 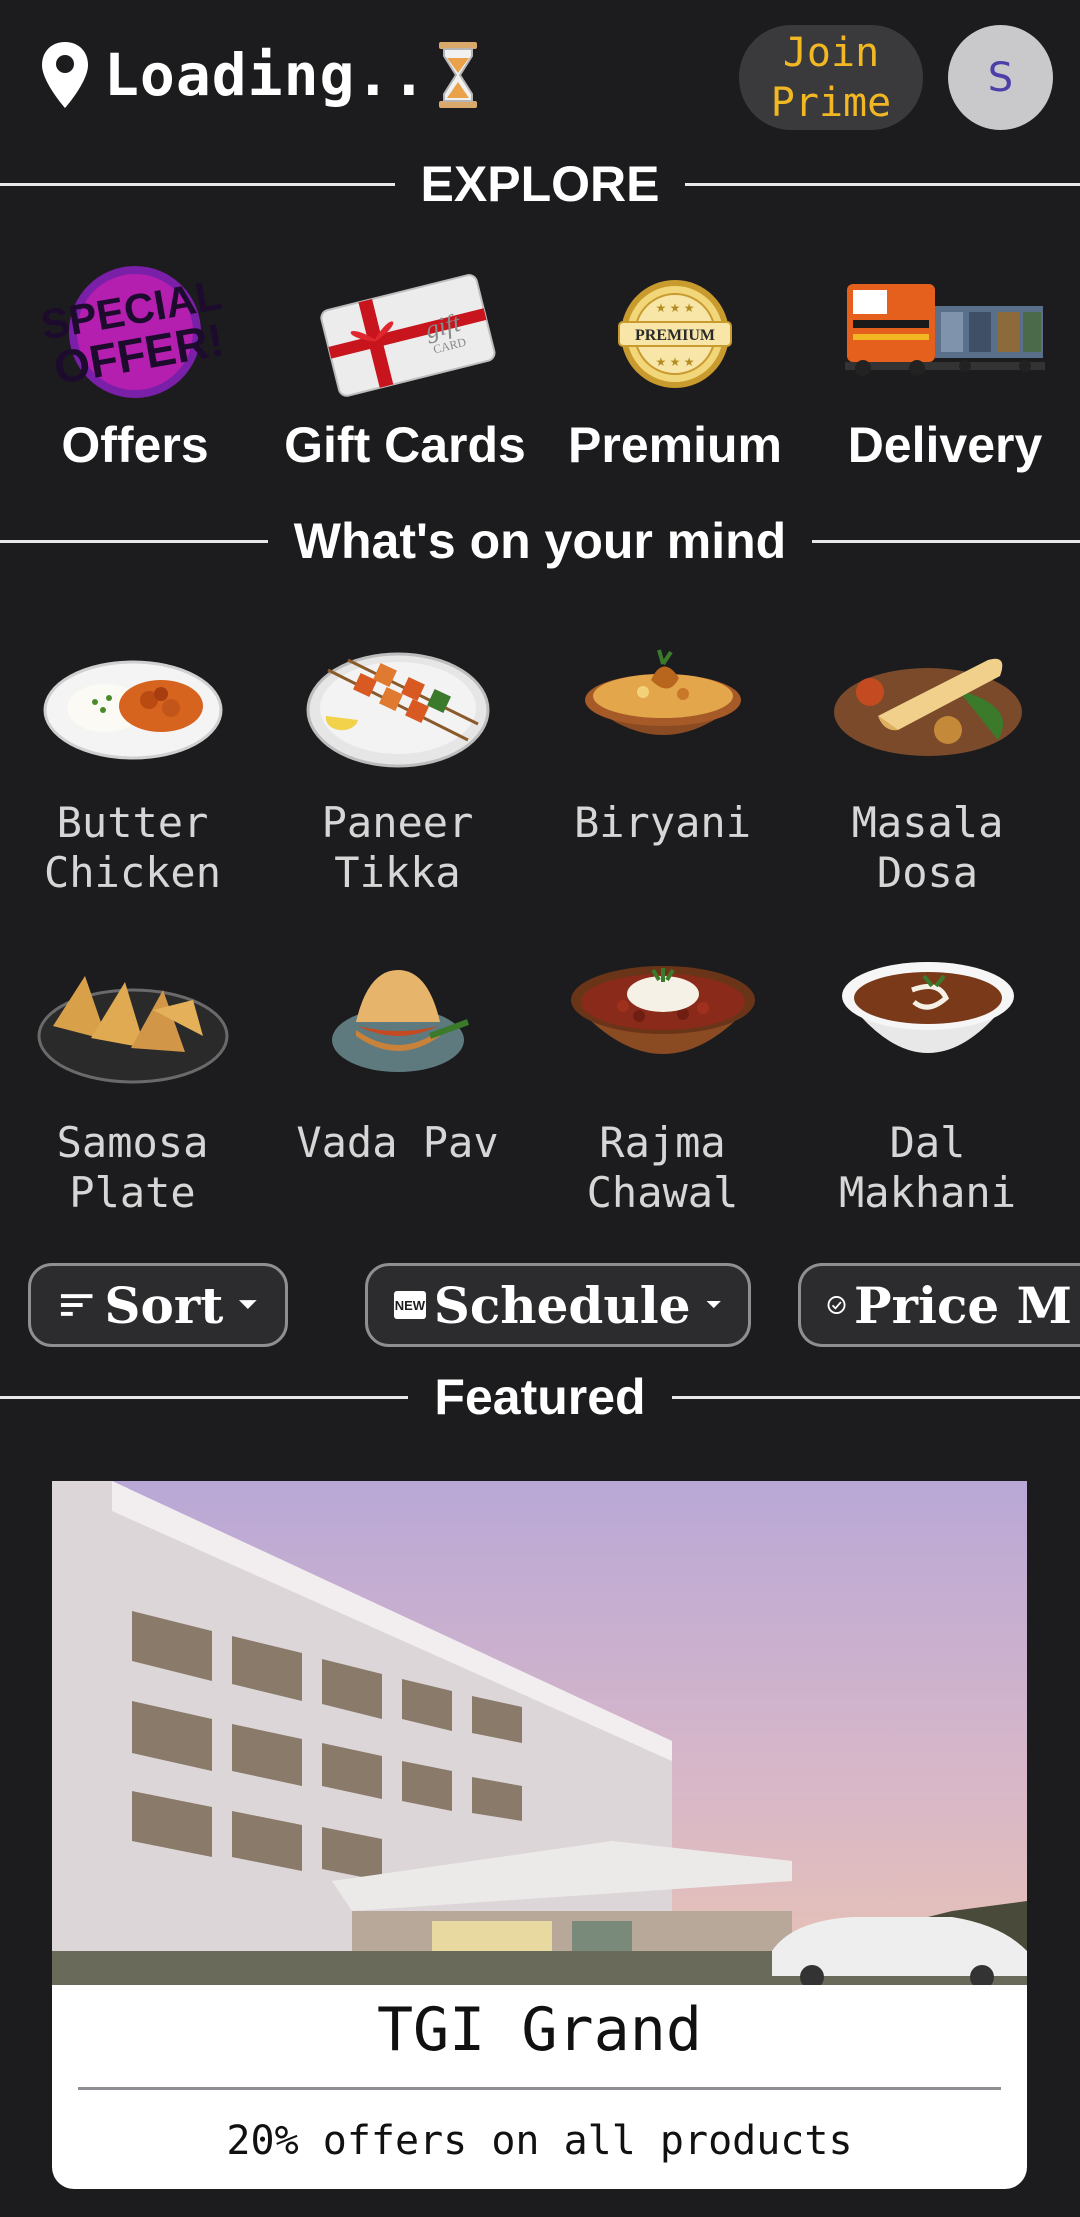 What do you see at coordinates (662, 1142) in the screenshot?
I see `food-label-line1: Rajma` at bounding box center [662, 1142].